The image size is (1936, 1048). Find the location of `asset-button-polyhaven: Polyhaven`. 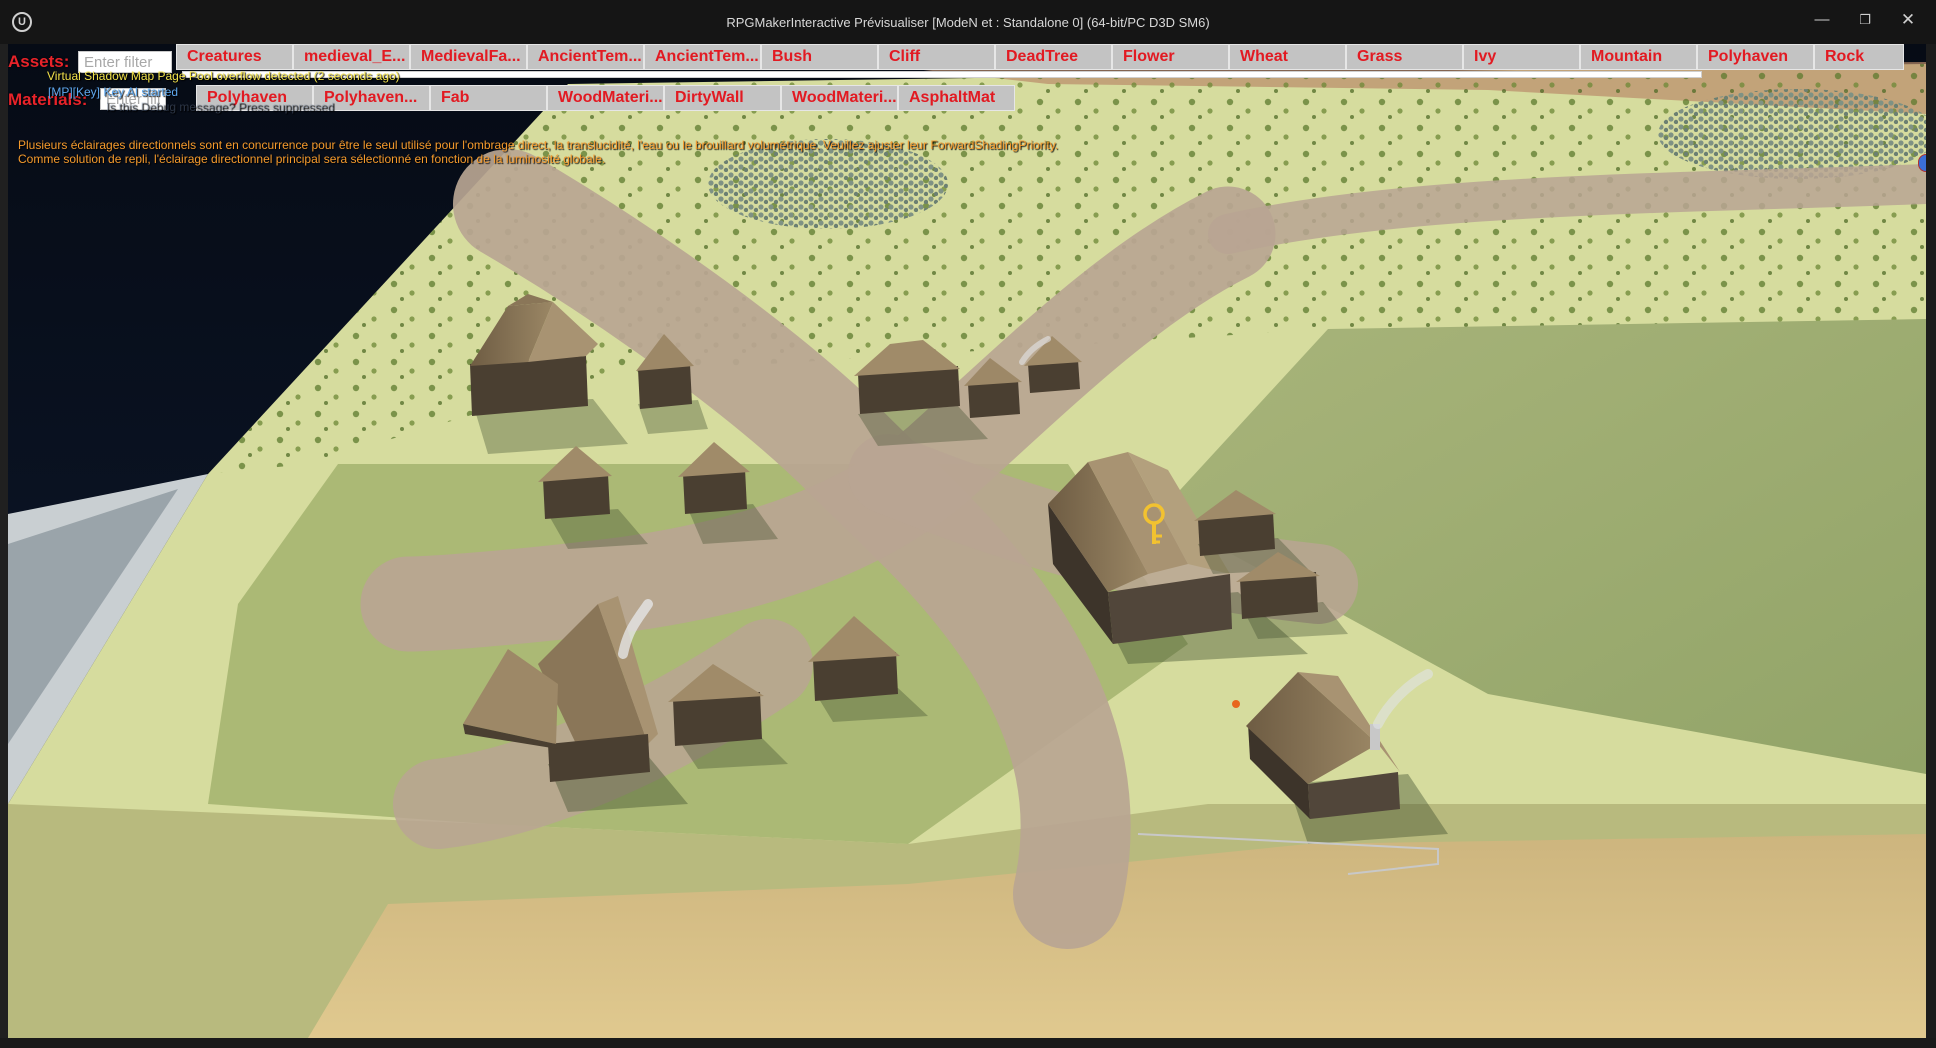

asset-button-polyhaven: Polyhaven is located at coordinates (1755, 57).